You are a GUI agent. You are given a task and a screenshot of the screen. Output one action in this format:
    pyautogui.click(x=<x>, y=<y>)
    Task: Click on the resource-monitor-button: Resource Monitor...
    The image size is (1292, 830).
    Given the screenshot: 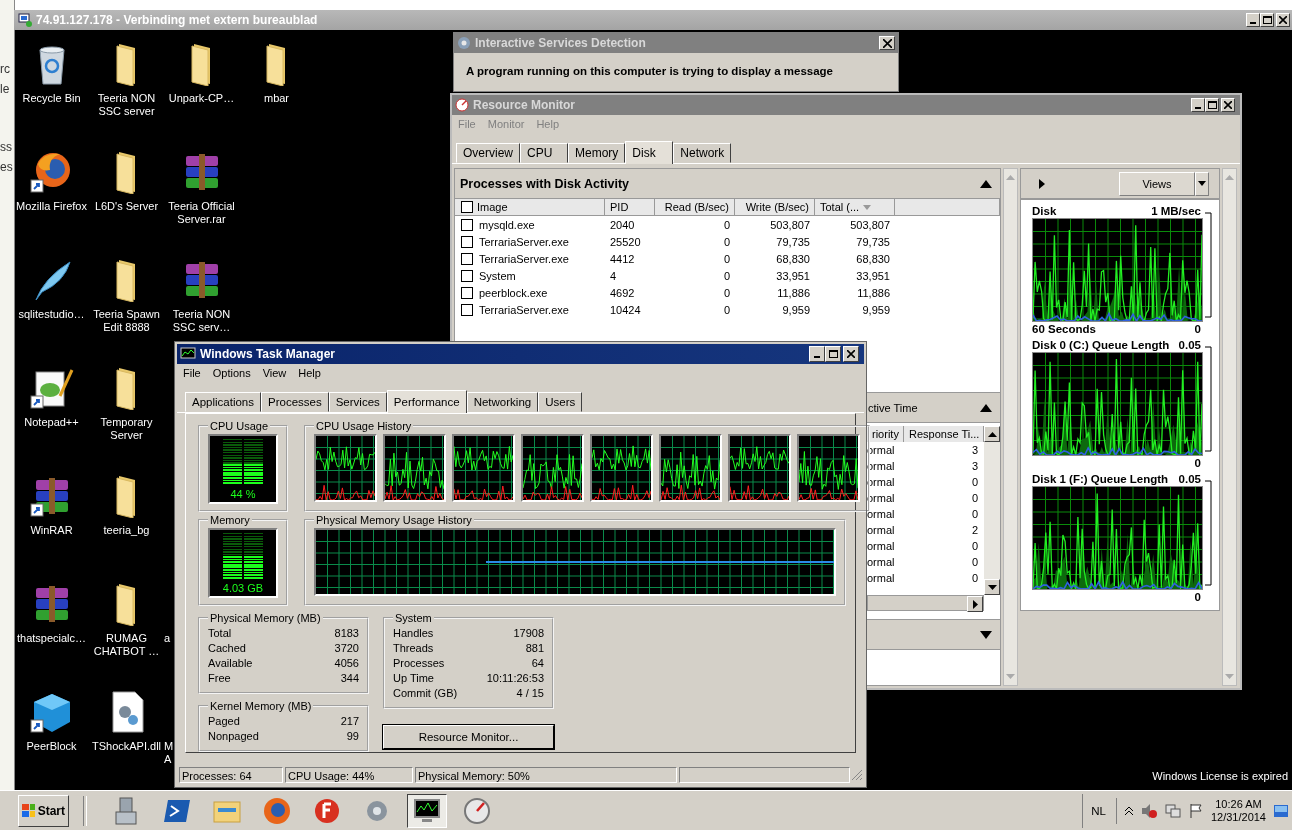 What is the action you would take?
    pyautogui.click(x=468, y=737)
    